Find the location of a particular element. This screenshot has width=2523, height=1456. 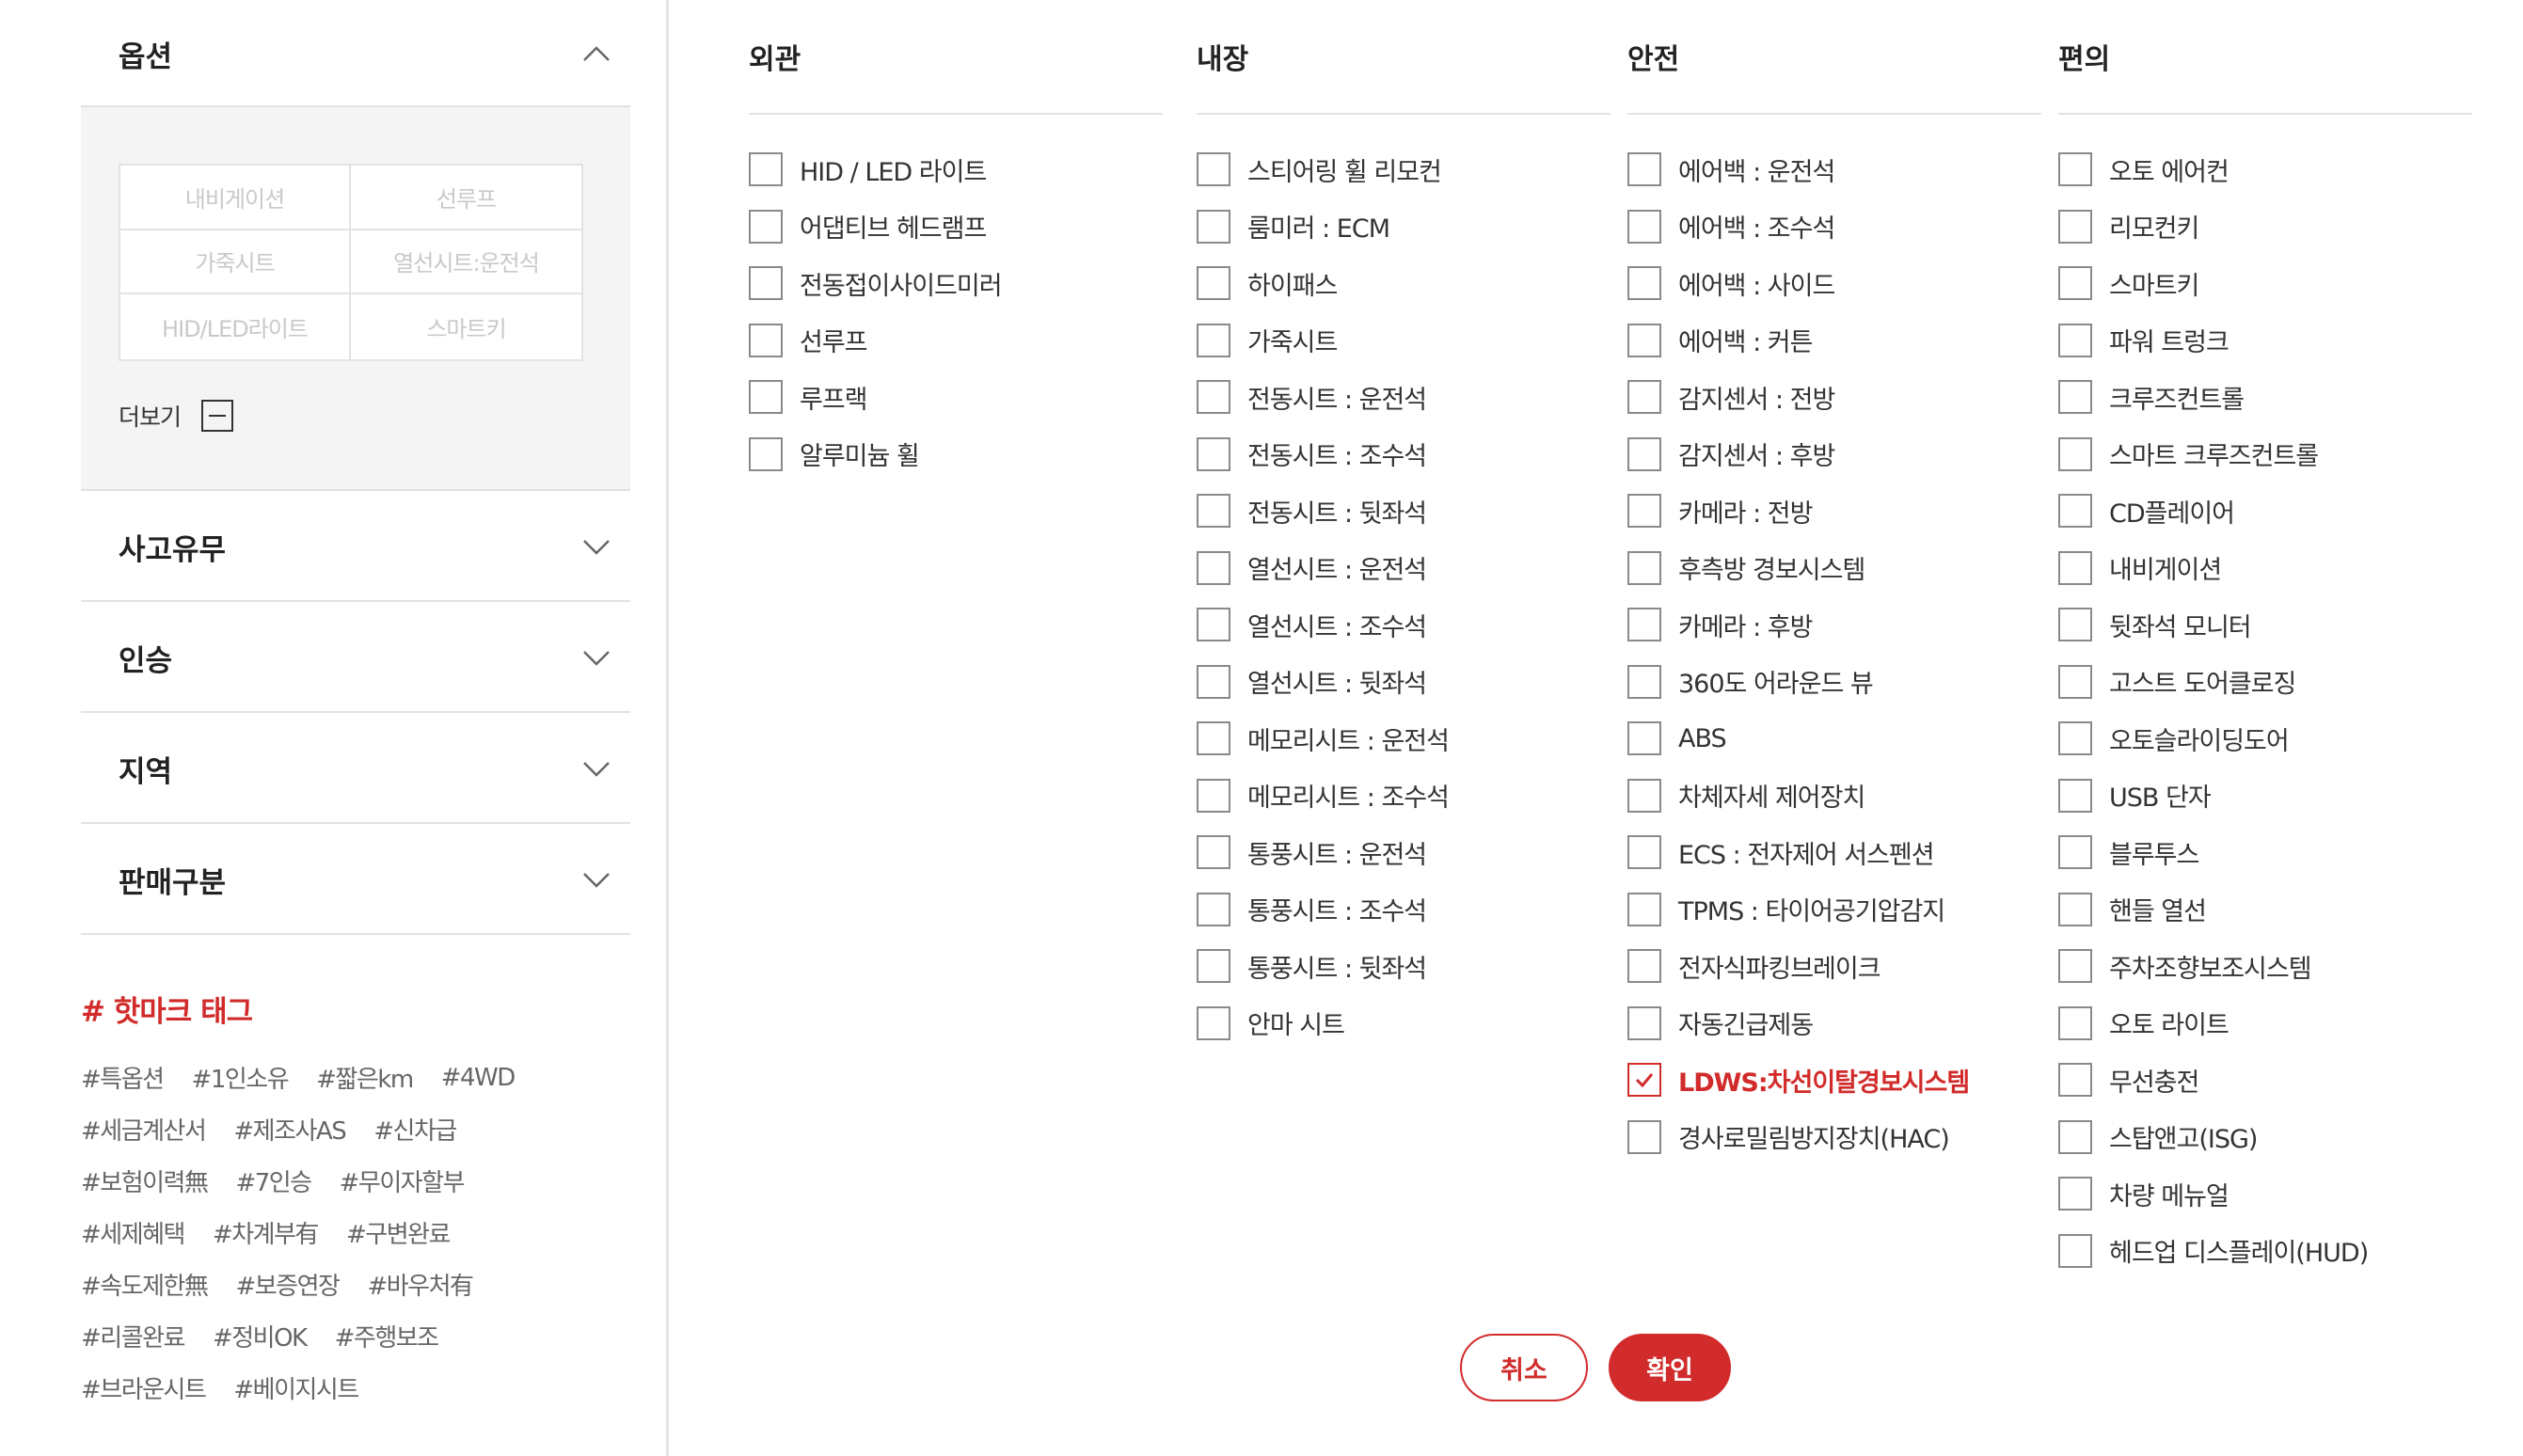

hot-tag: #특옵션 is located at coordinates (123, 1077).